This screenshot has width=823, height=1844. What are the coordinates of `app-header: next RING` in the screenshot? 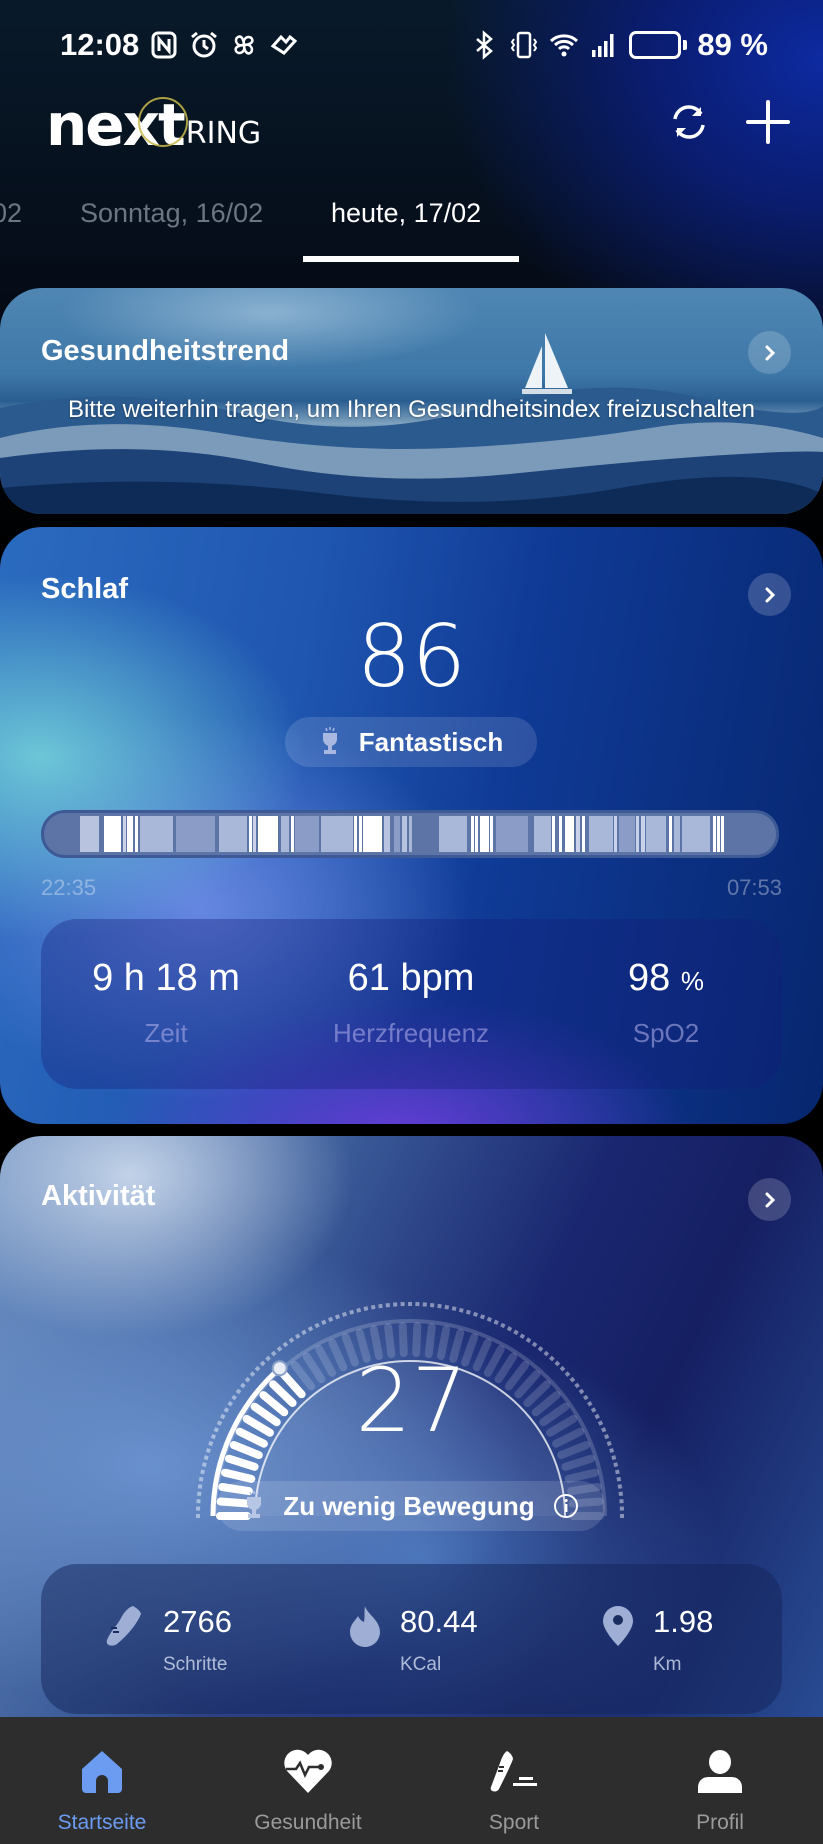 It's located at (411, 122).